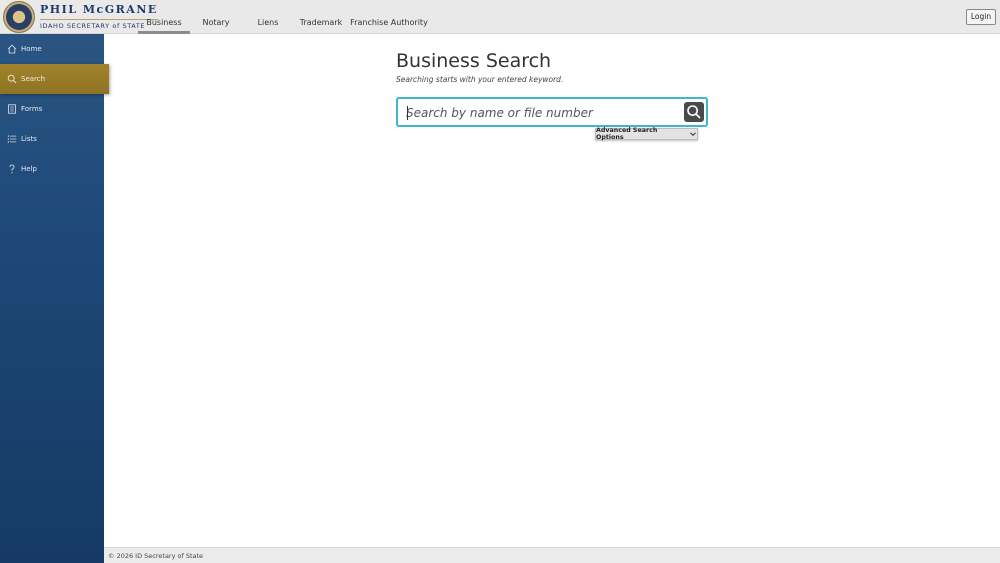 This screenshot has width=1000, height=563. What do you see at coordinates (407, 113) in the screenshot?
I see `text-cursor` at bounding box center [407, 113].